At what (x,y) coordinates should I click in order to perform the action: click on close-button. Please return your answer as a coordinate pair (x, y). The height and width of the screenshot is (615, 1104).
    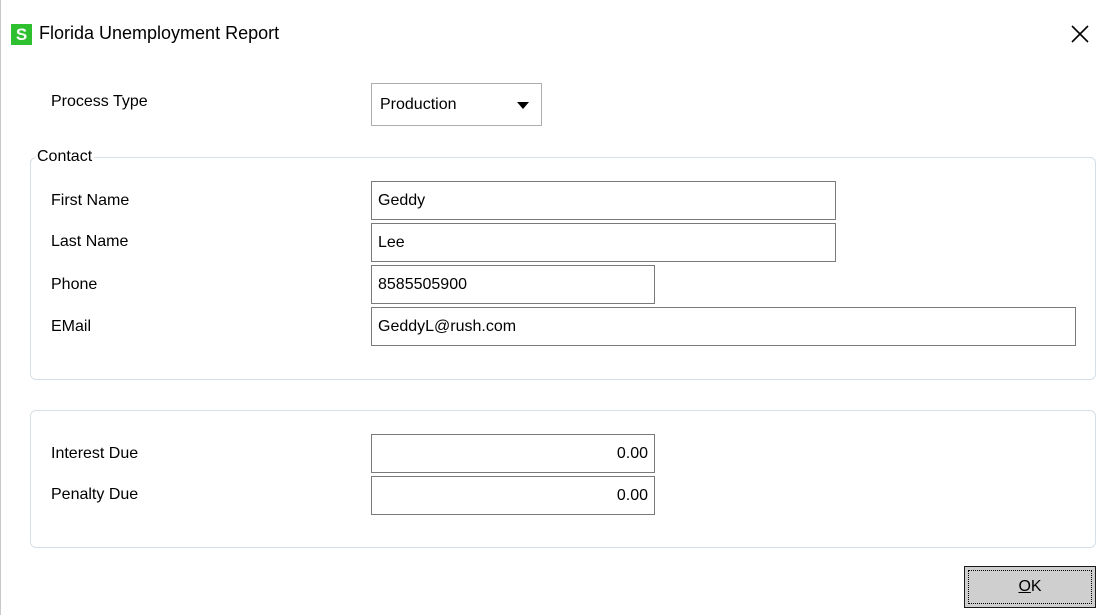
    Looking at the image, I should click on (1080, 34).